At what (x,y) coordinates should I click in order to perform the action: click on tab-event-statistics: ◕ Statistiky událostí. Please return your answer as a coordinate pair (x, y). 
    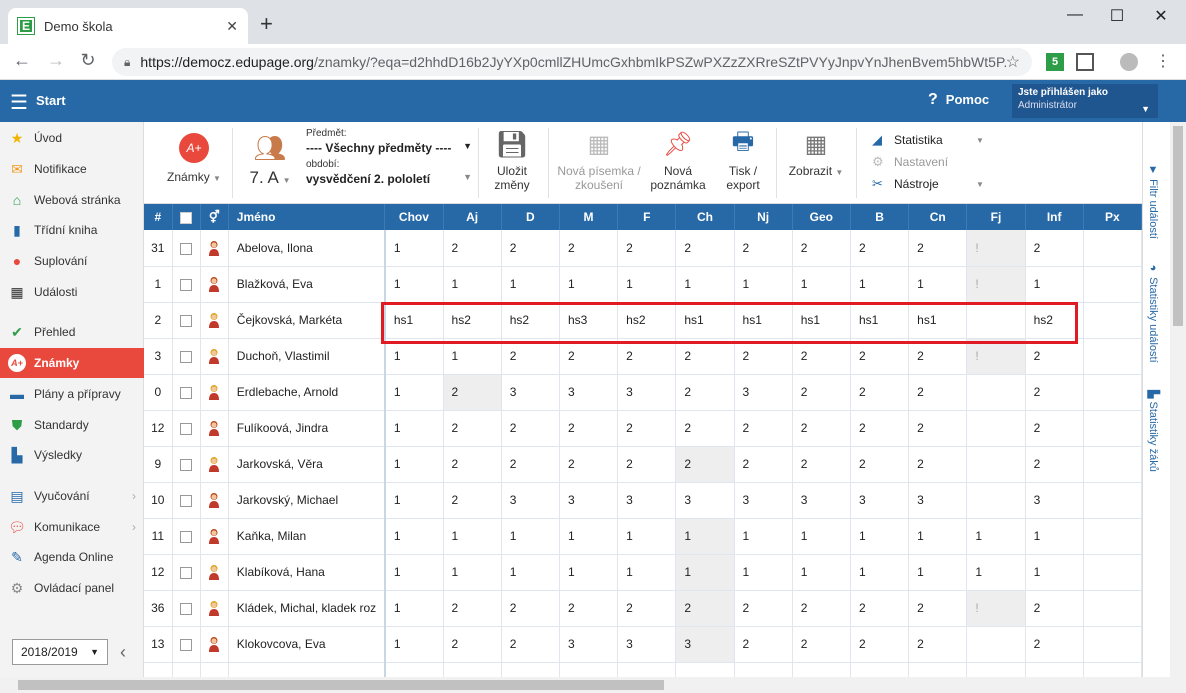
    Looking at the image, I should click on (1153, 312).